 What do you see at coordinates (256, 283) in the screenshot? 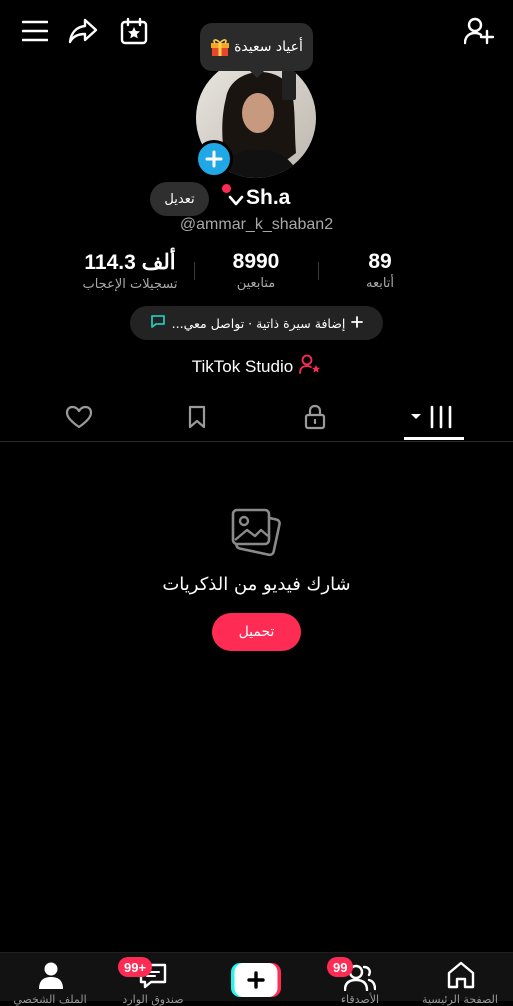
I see `followers-label: متابعين` at bounding box center [256, 283].